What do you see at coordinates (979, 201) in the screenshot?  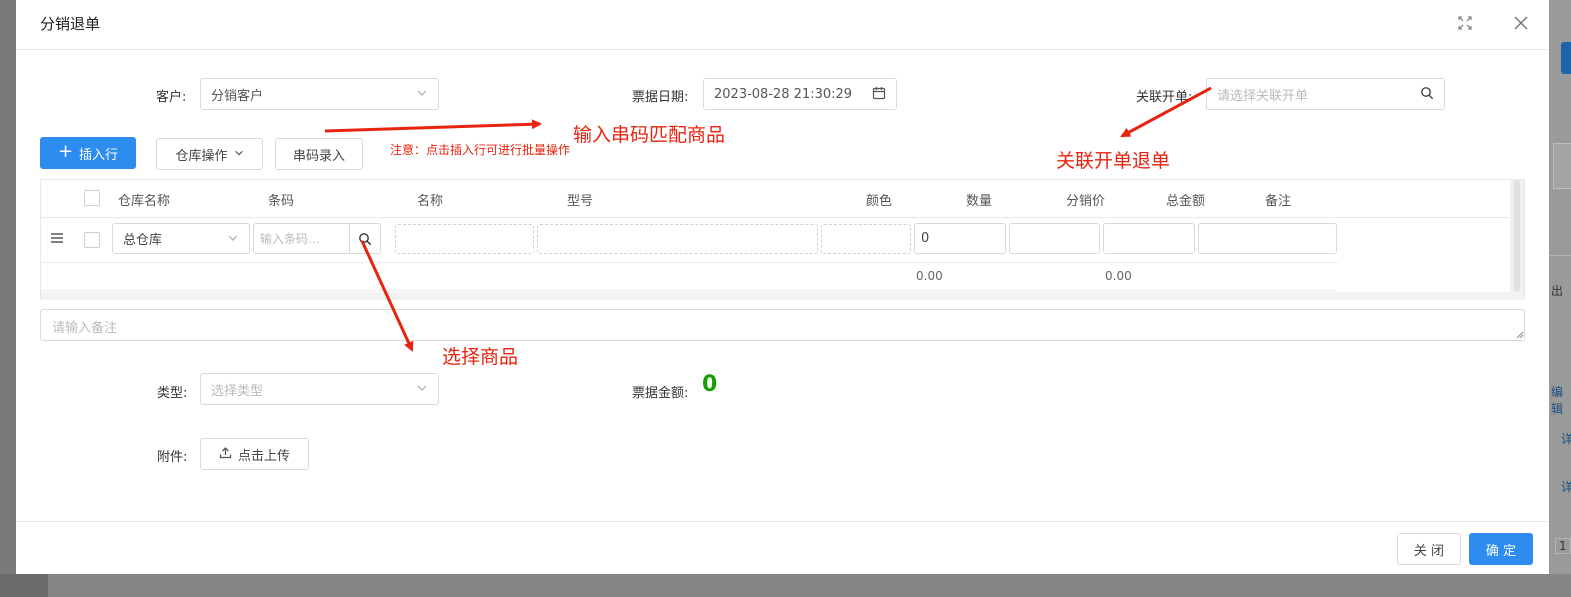 I see `column-header: 数量` at bounding box center [979, 201].